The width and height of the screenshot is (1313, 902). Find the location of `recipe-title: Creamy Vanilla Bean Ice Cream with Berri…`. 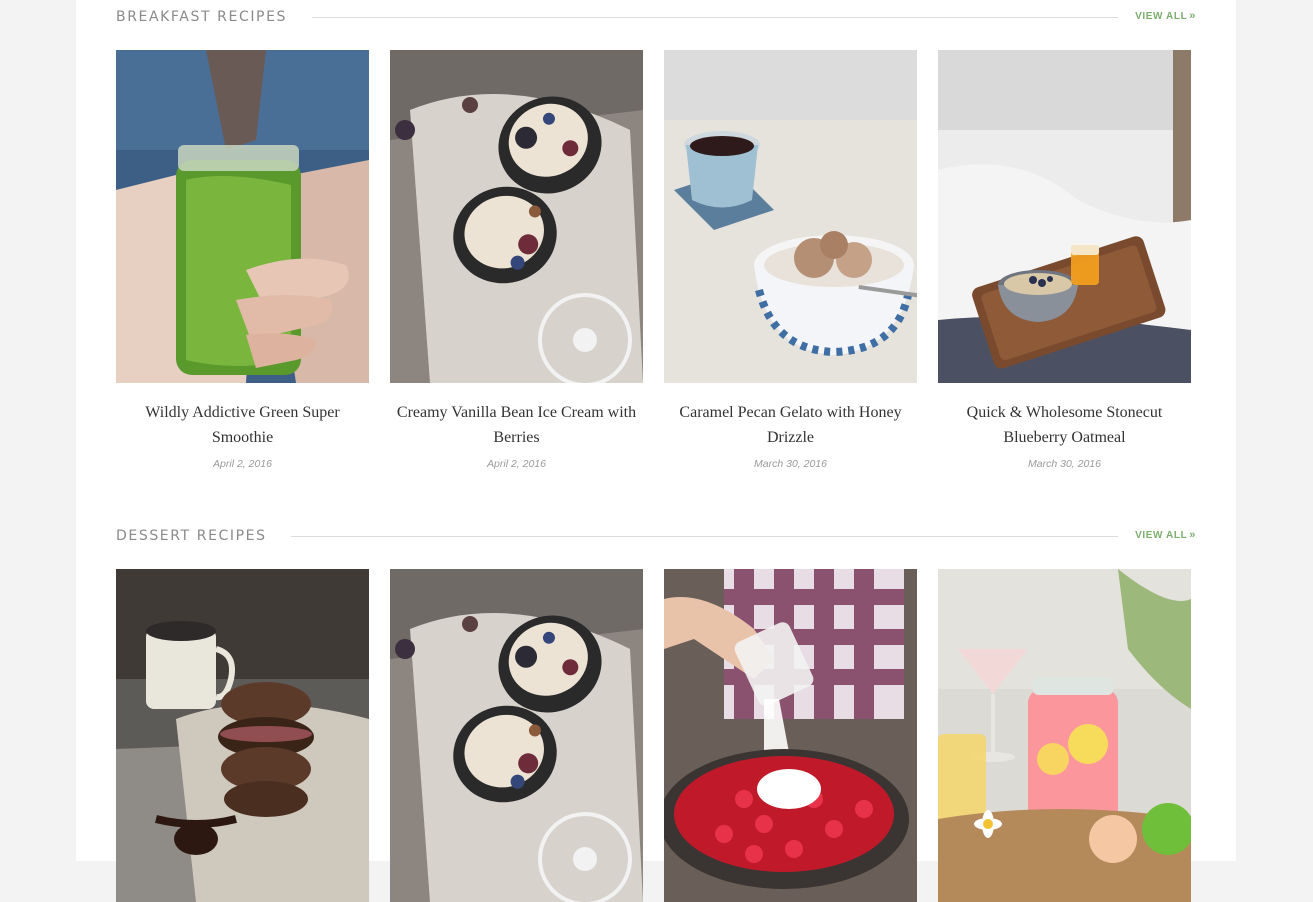

recipe-title: Creamy Vanilla Bean Ice Cream with Berri… is located at coordinates (516, 425).